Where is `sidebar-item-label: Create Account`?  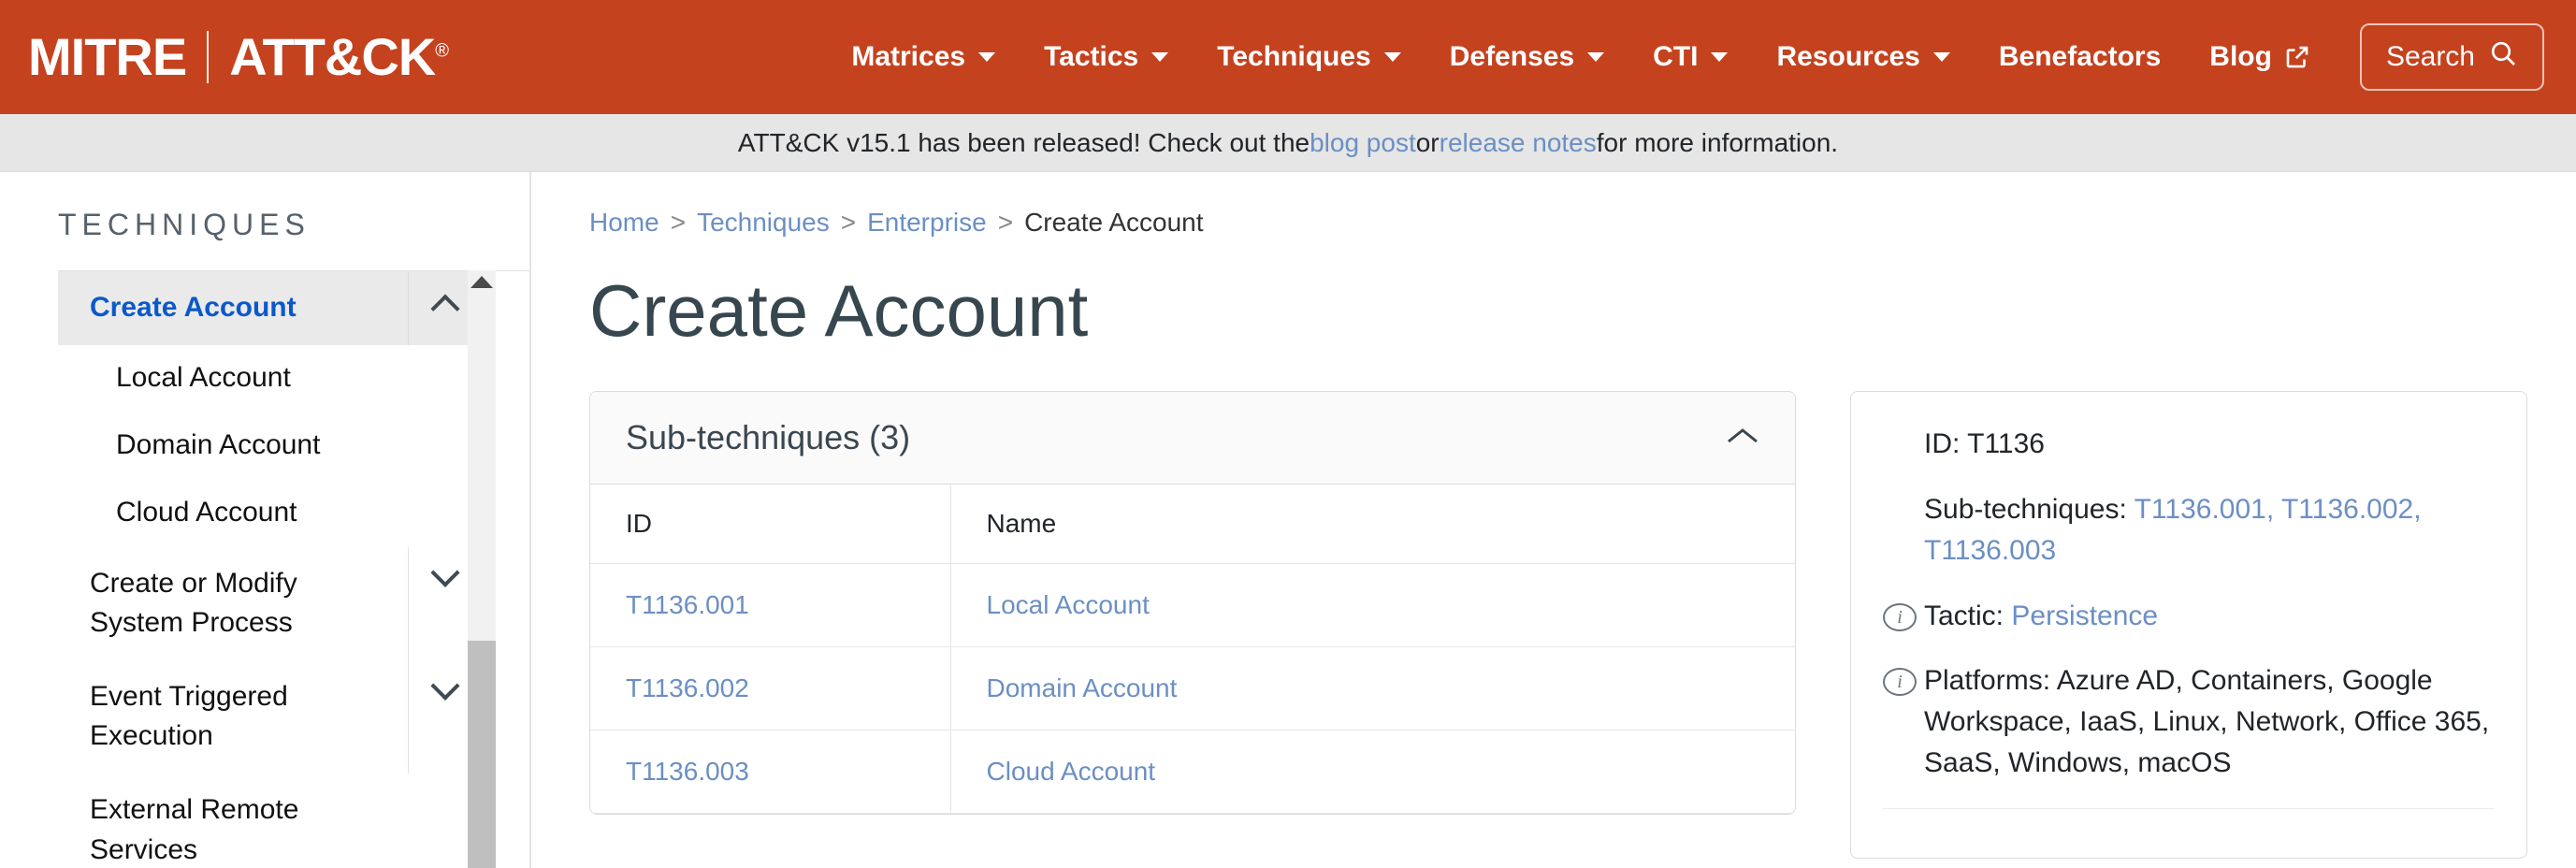
sidebar-item-label: Create Account is located at coordinates (194, 307).